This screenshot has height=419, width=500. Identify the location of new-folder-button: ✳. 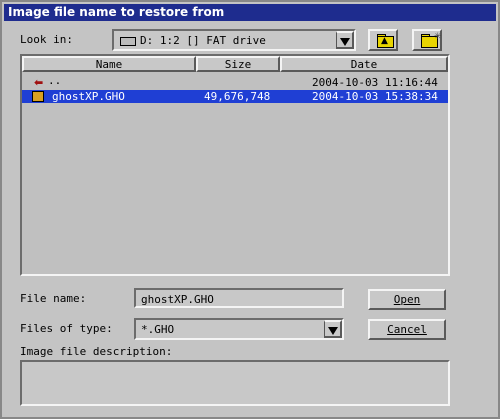
(427, 40).